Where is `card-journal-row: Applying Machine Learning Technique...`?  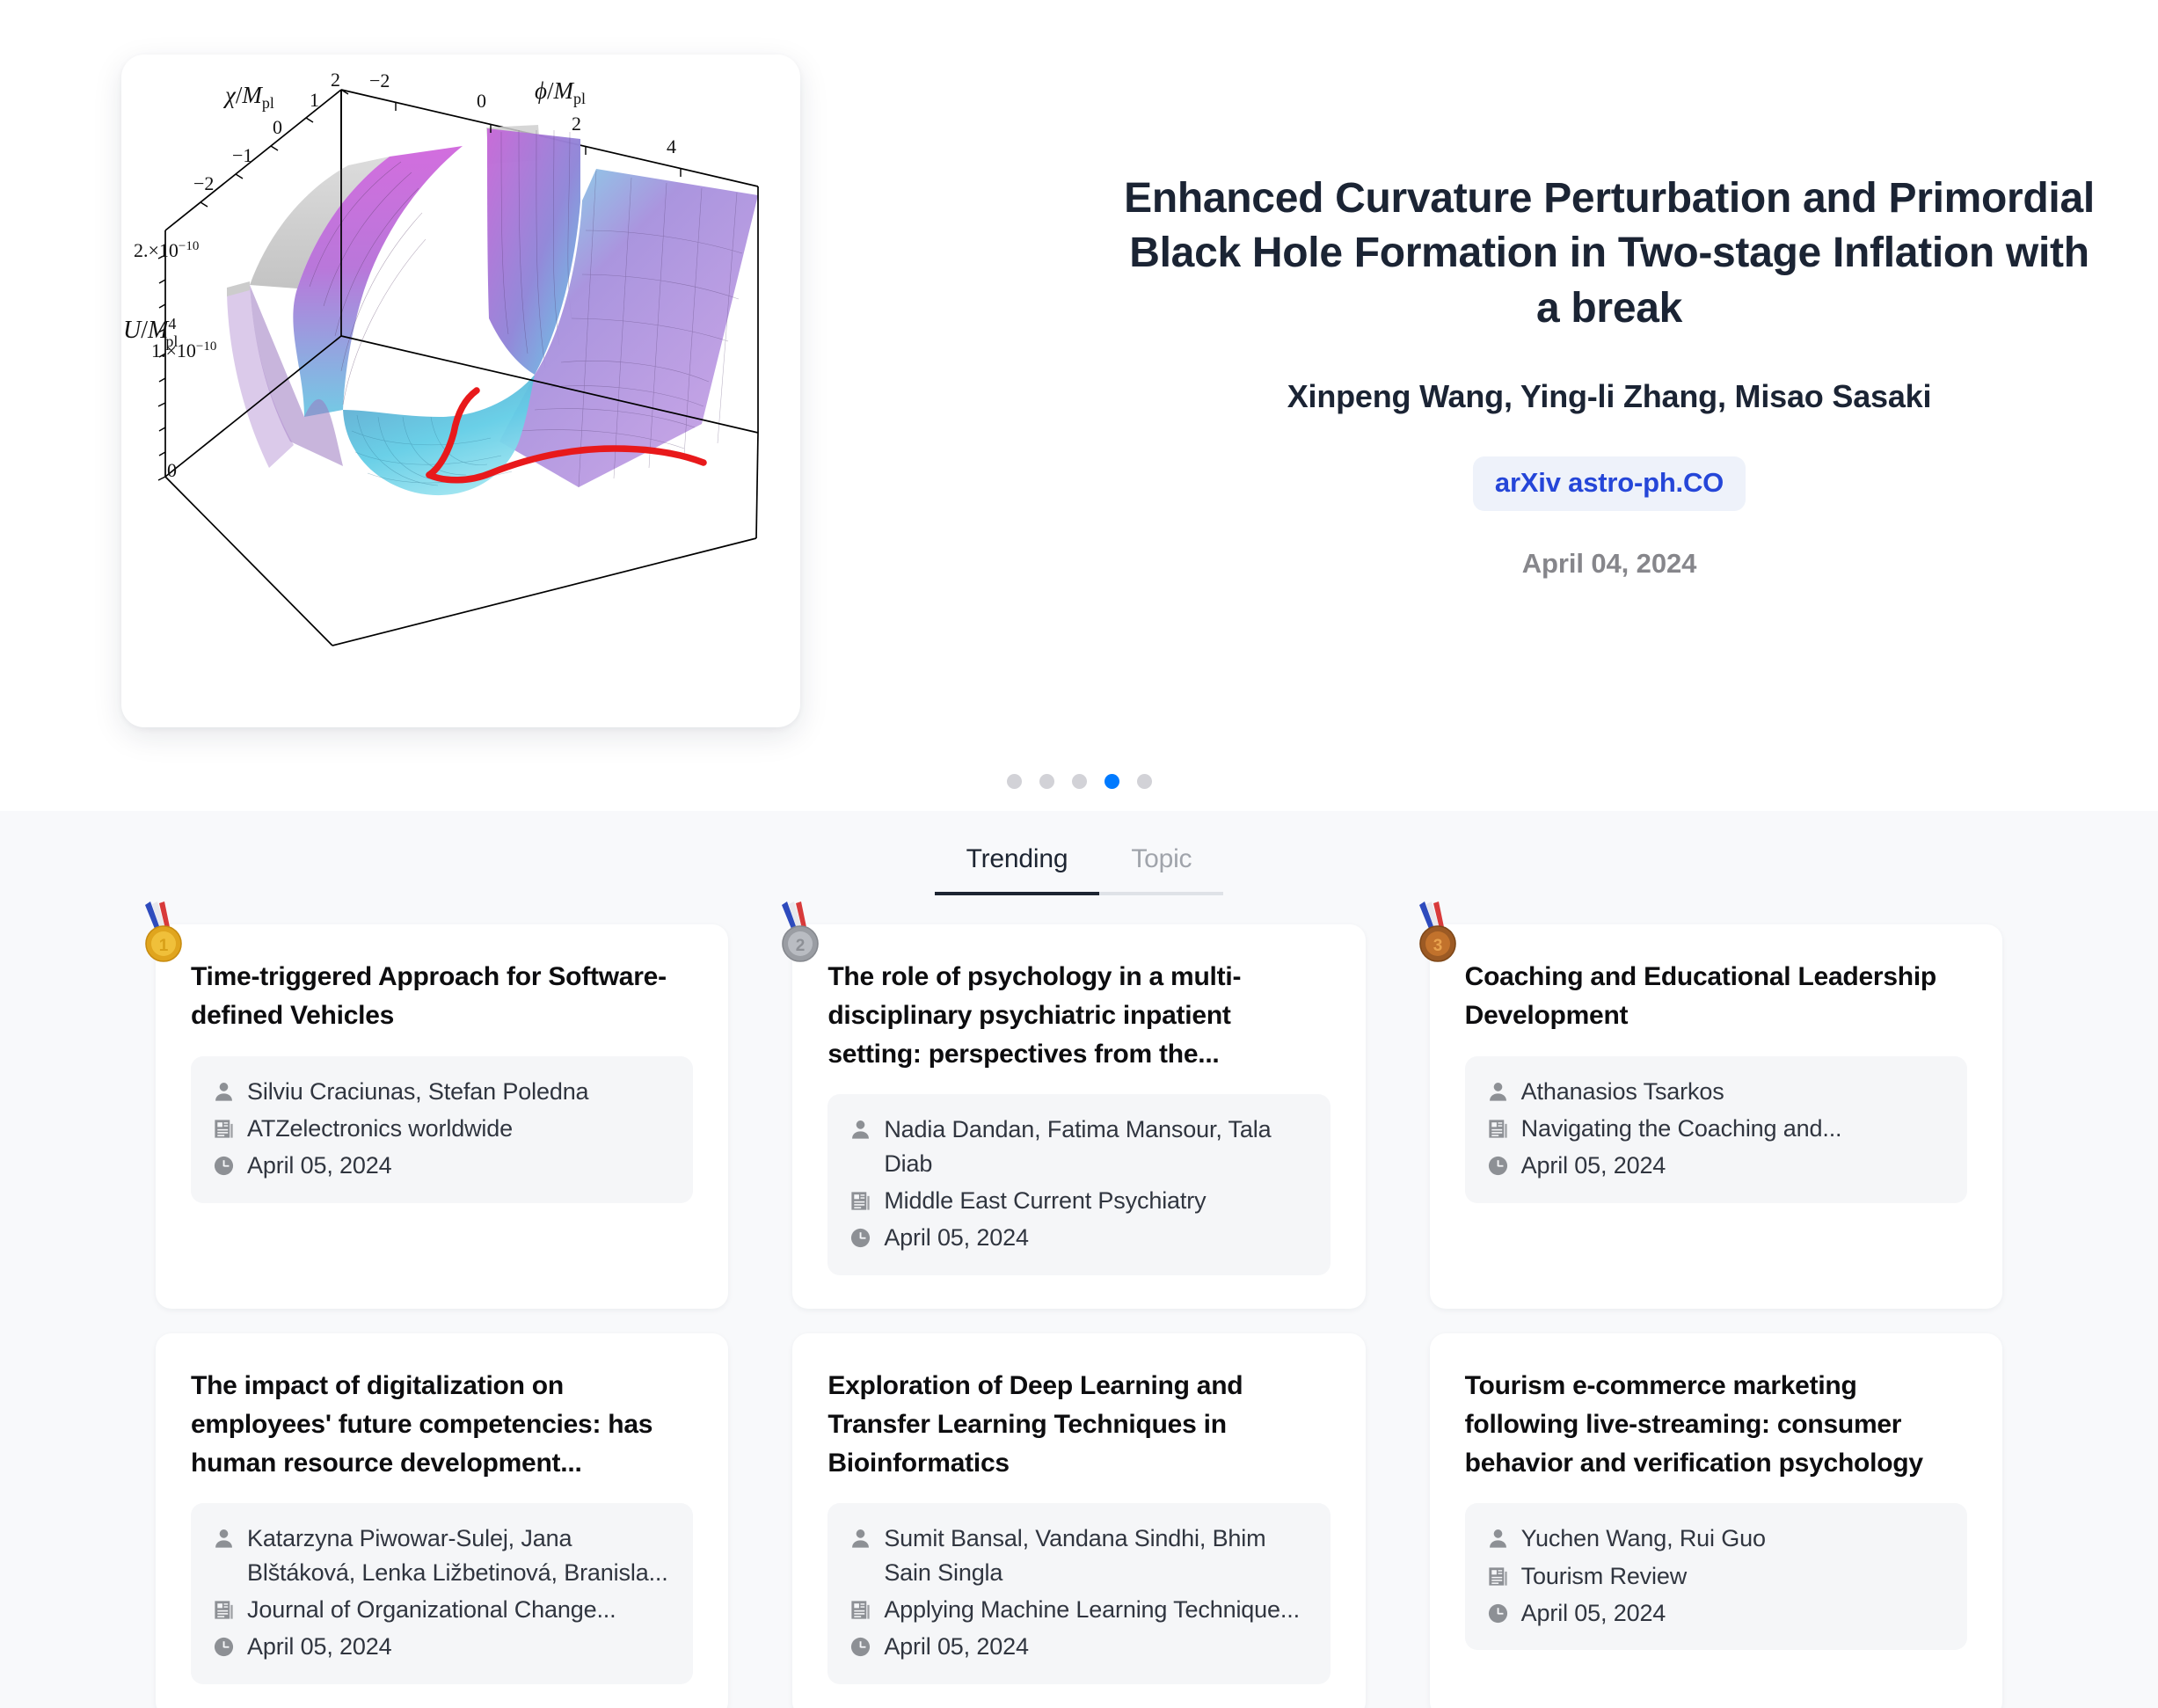 card-journal-row: Applying Machine Learning Technique... is located at coordinates (1079, 1609).